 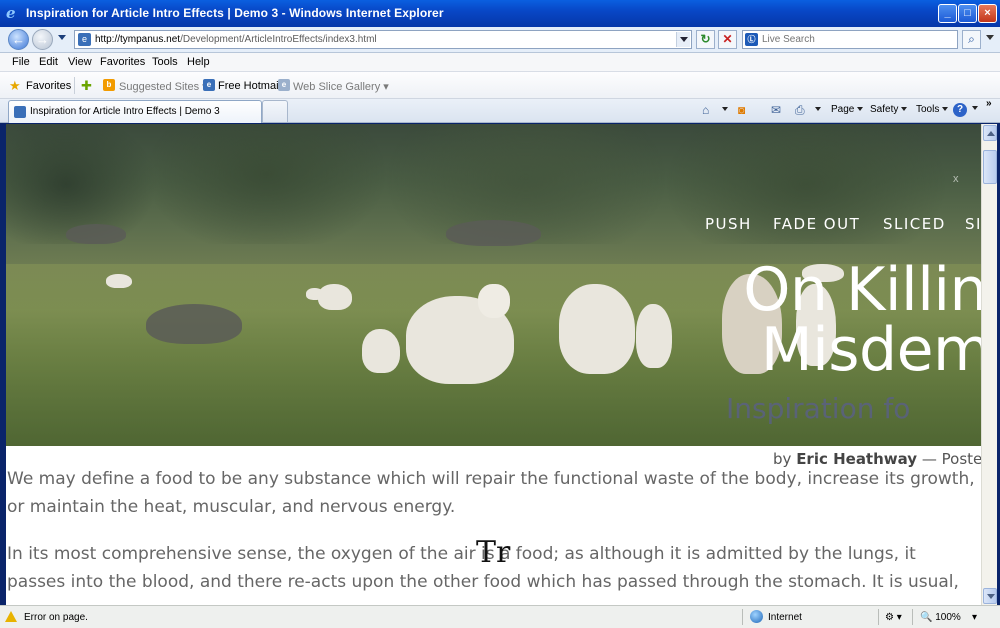 What do you see at coordinates (165, 62) in the screenshot?
I see `menu-tools: Tools` at bounding box center [165, 62].